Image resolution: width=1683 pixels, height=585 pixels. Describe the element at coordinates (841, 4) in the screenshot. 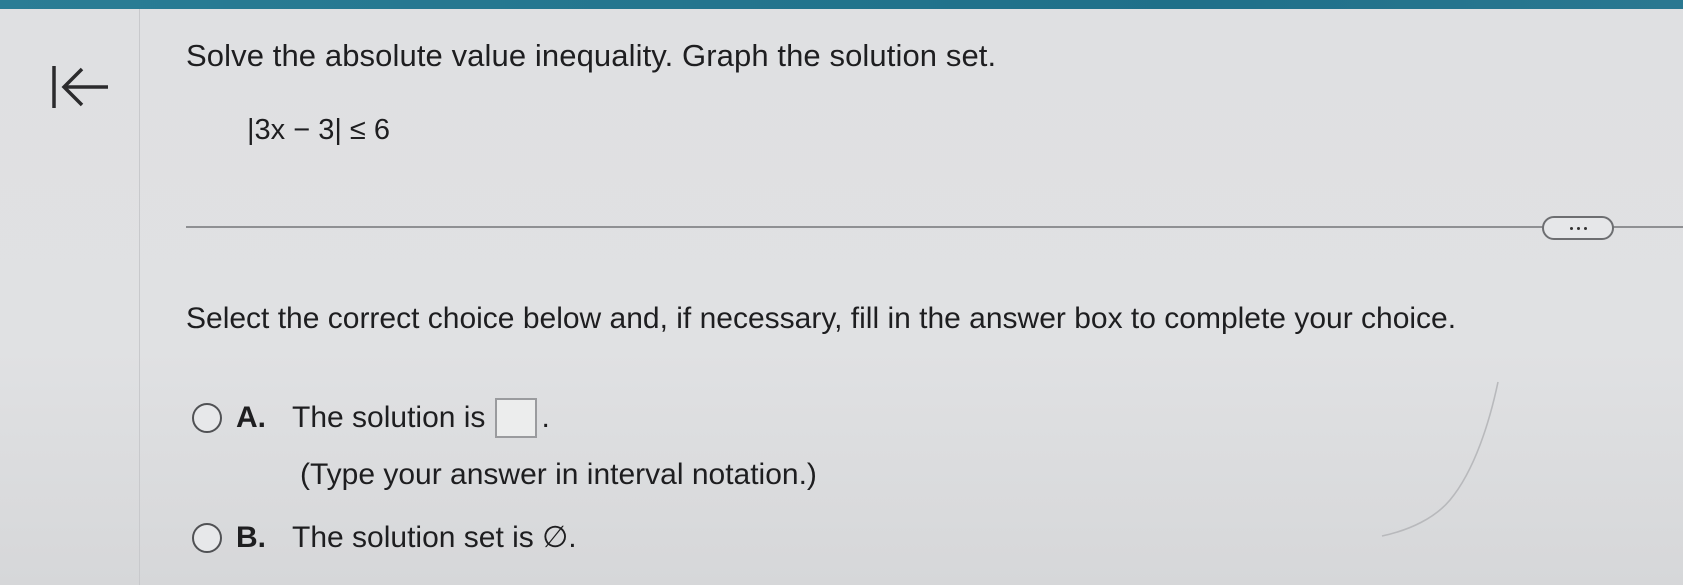

I see `top-accent-bar` at that location.